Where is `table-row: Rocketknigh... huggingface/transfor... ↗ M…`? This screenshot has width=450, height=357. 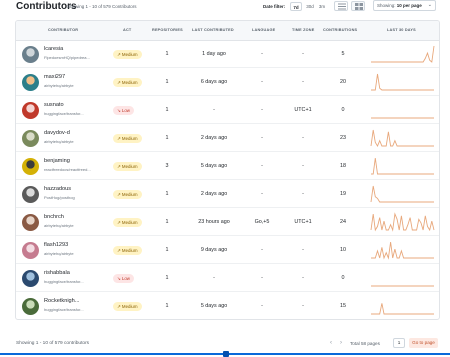 table-row: Rocketknigh... huggingface/transfor... ↗ M… is located at coordinates (227, 306).